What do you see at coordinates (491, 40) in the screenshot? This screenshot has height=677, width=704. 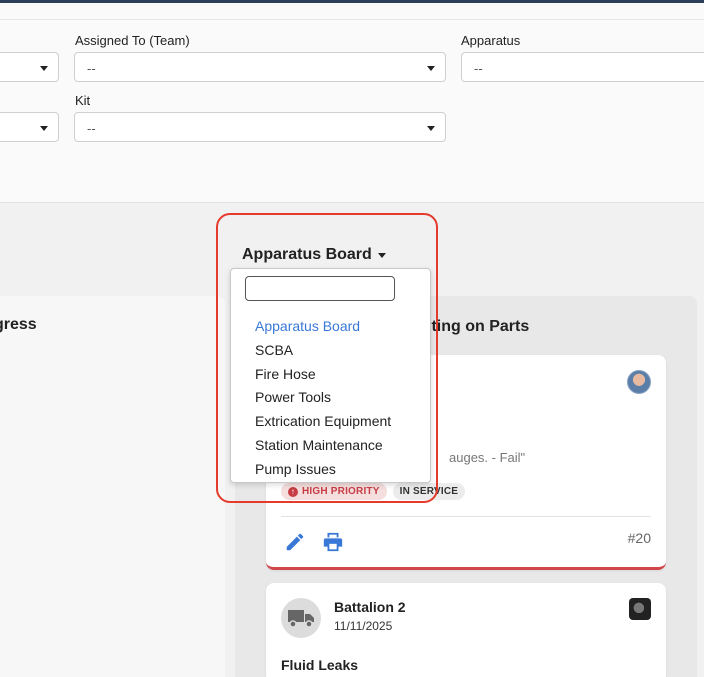 I see `apparatus-label: Apparatus` at bounding box center [491, 40].